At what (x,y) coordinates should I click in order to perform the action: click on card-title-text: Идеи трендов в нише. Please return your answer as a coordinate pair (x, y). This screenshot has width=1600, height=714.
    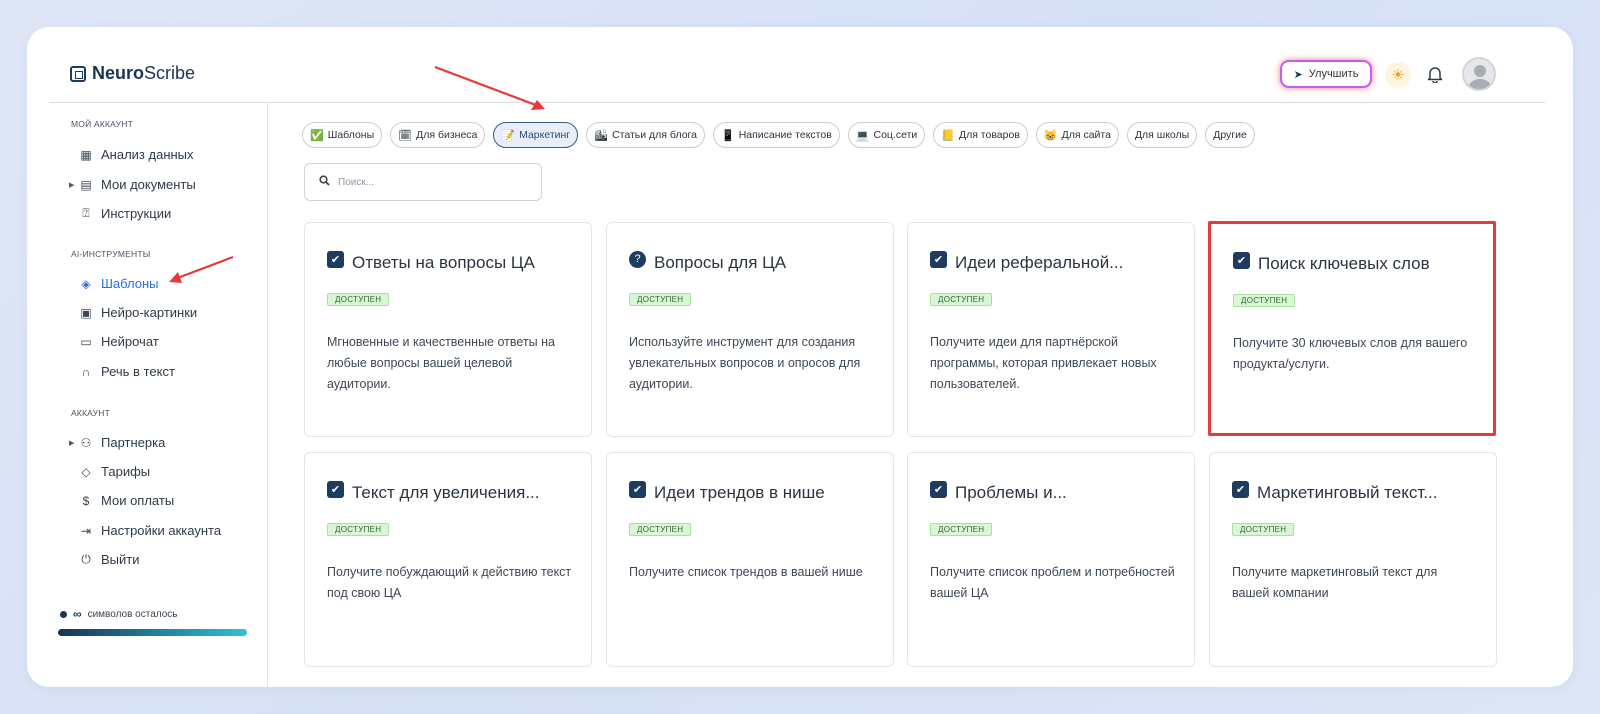
    Looking at the image, I should click on (739, 492).